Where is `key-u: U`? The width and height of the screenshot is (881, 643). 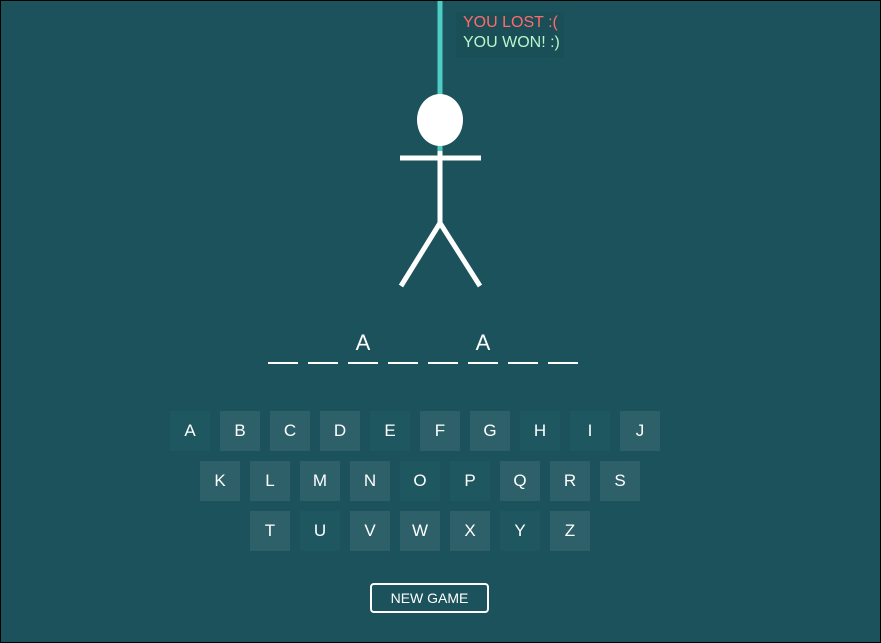 key-u: U is located at coordinates (320, 531).